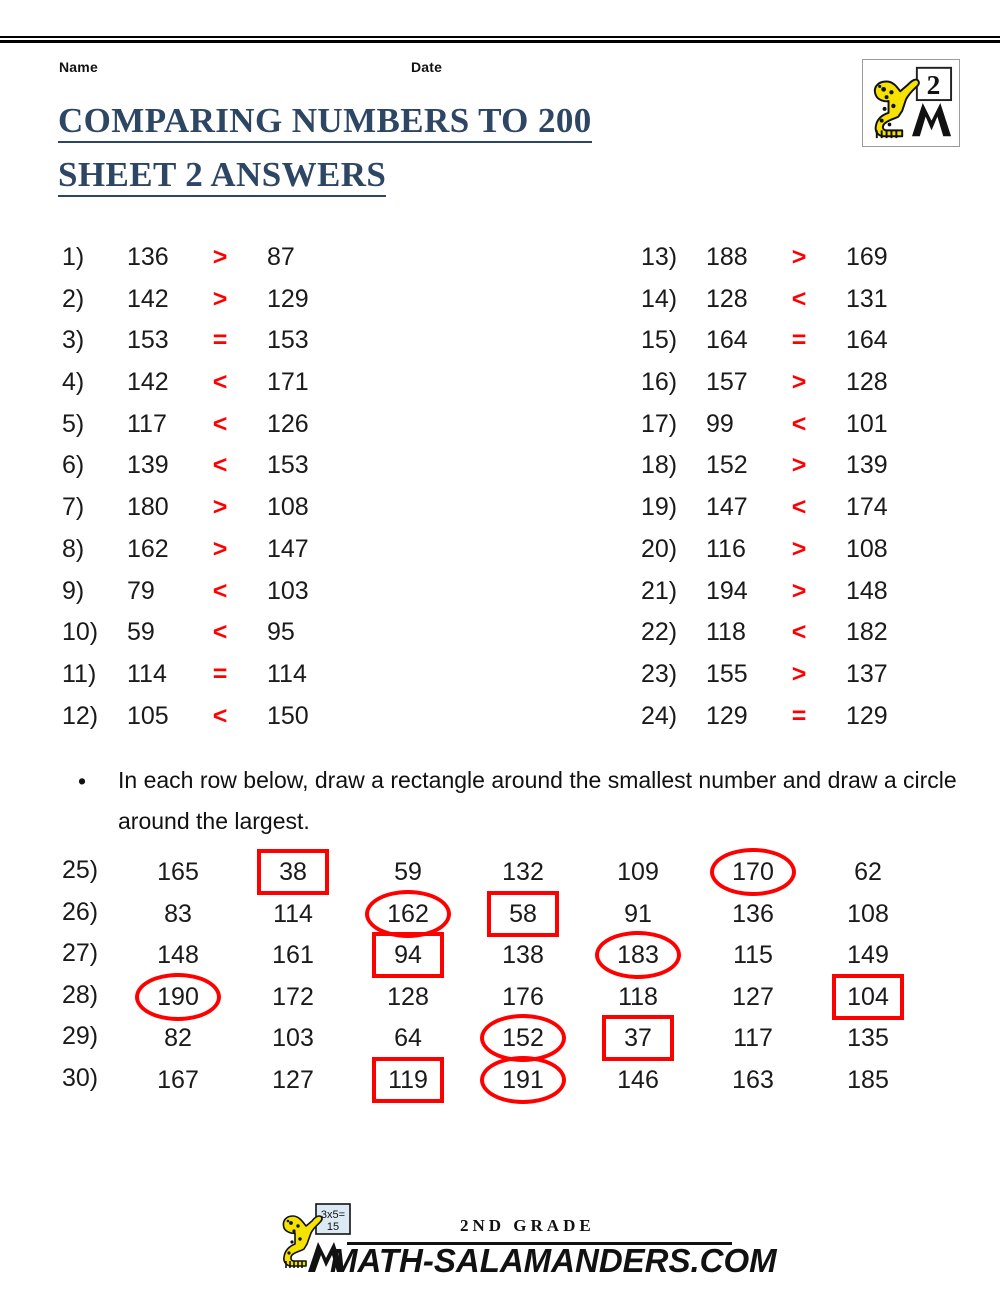  I want to click on number-row: 30) 167 127 119 191 146 163 185, so click(500, 1080).